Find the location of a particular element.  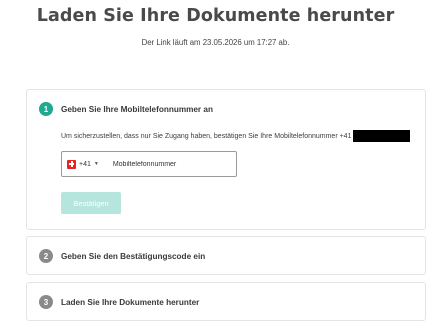

step-title: Geben Sie Ihre Mobiltelefonnummer an is located at coordinates (137, 109).